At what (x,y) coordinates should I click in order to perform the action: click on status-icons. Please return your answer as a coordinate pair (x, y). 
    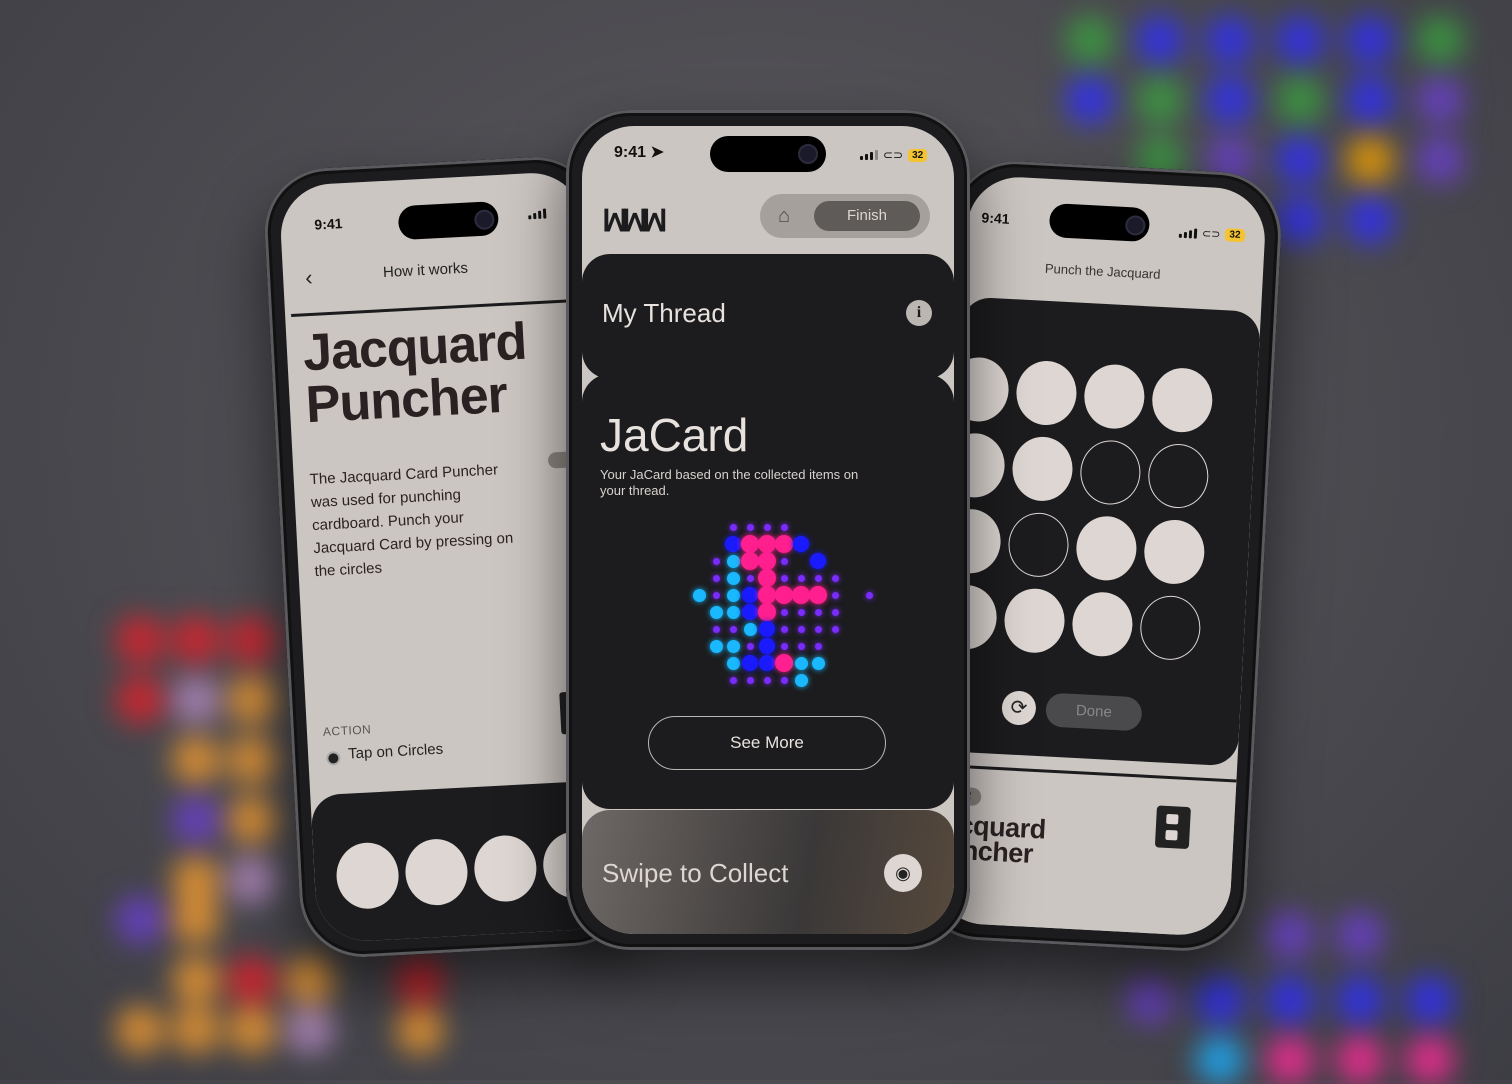
    Looking at the image, I should click on (537, 214).